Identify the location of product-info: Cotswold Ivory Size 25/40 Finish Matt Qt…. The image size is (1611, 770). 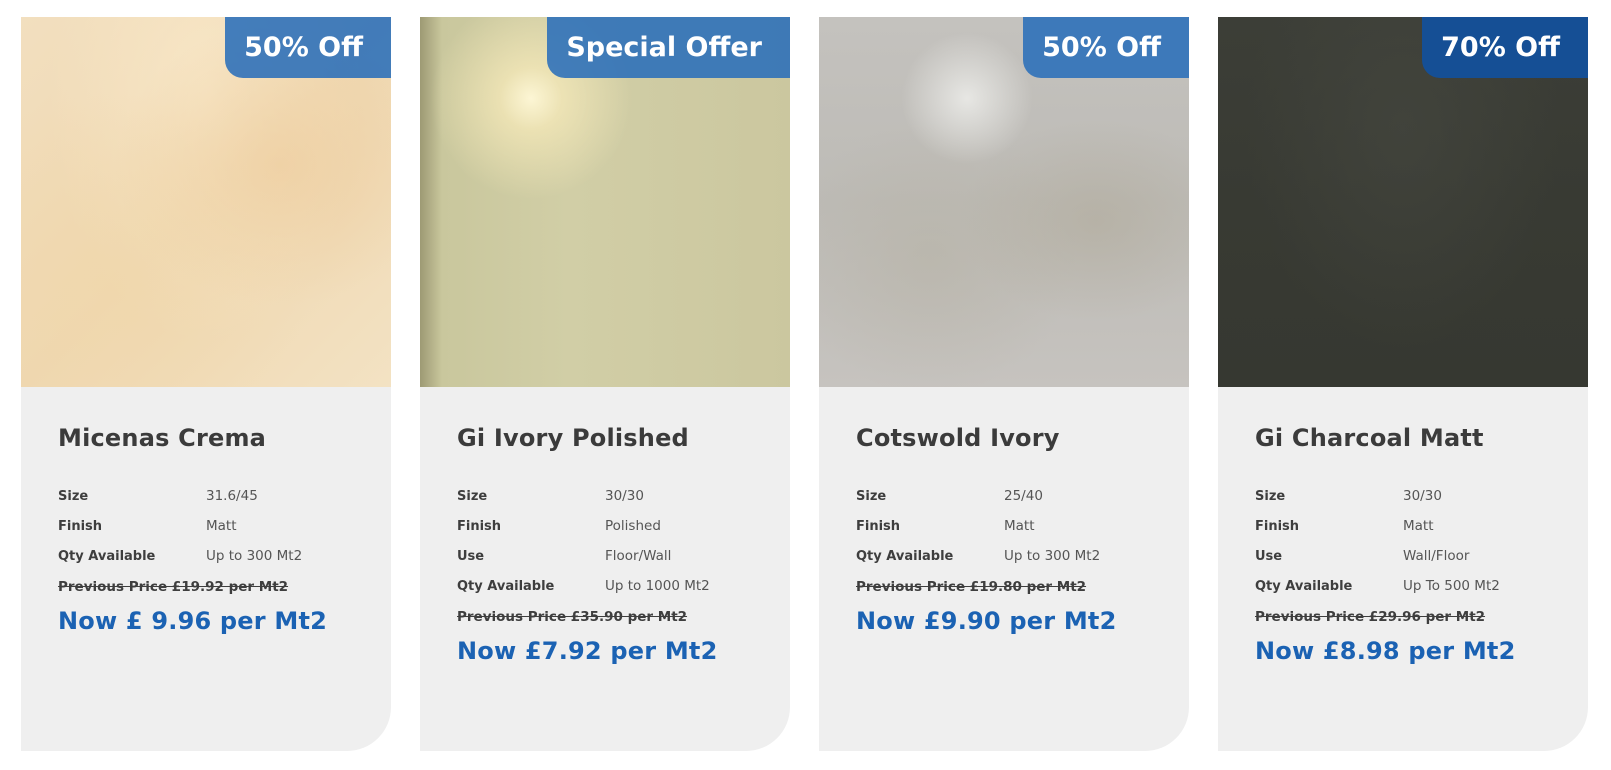
(1012, 528).